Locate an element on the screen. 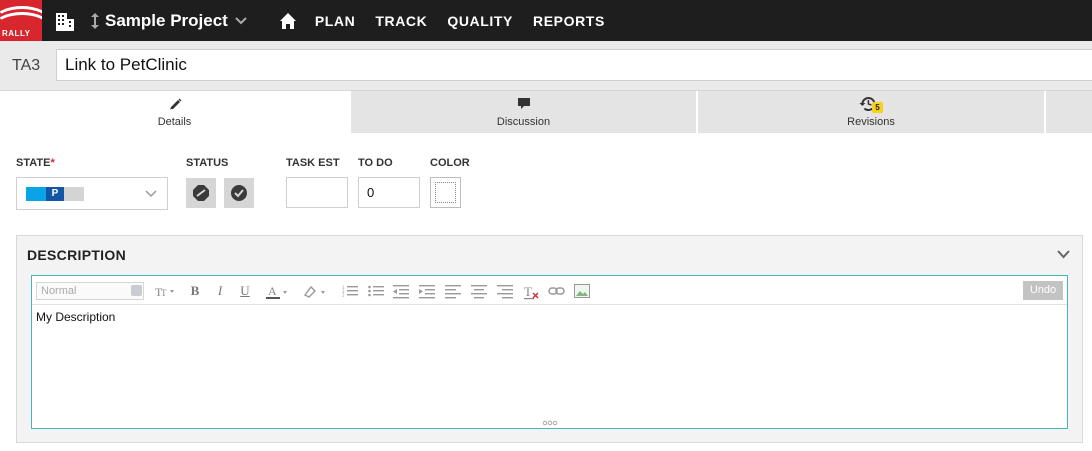  align-right-icon is located at coordinates (505, 291).